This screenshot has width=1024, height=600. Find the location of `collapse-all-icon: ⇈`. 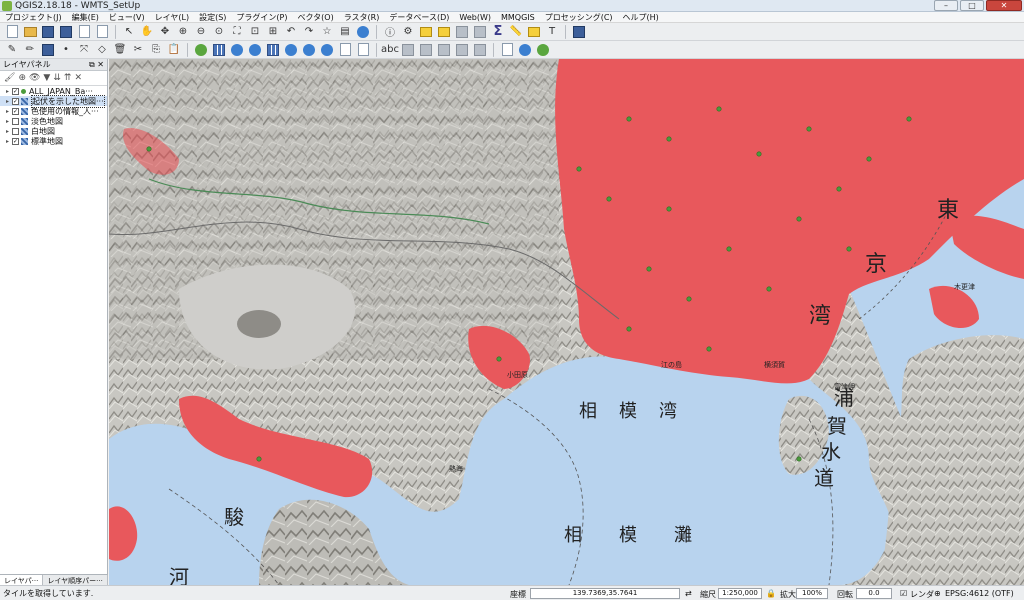

collapse-all-icon: ⇈ is located at coordinates (68, 78).